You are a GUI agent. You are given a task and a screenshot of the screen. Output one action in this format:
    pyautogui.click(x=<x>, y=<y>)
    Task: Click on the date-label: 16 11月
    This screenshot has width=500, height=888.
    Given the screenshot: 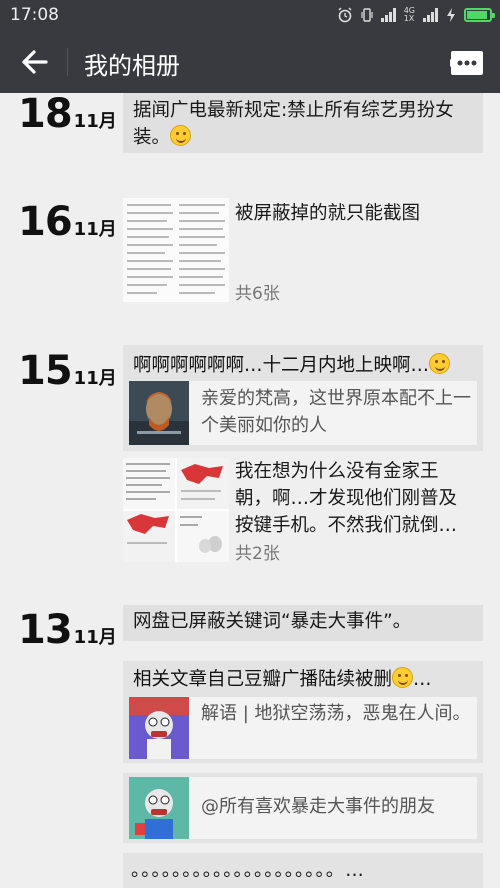 What is the action you would take?
    pyautogui.click(x=67, y=222)
    